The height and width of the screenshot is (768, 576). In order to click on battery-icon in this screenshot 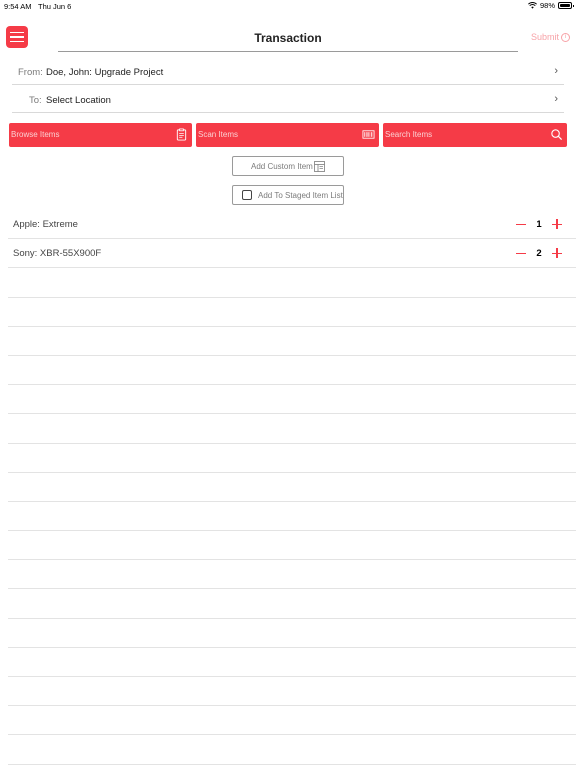, I will do `click(566, 5)`.